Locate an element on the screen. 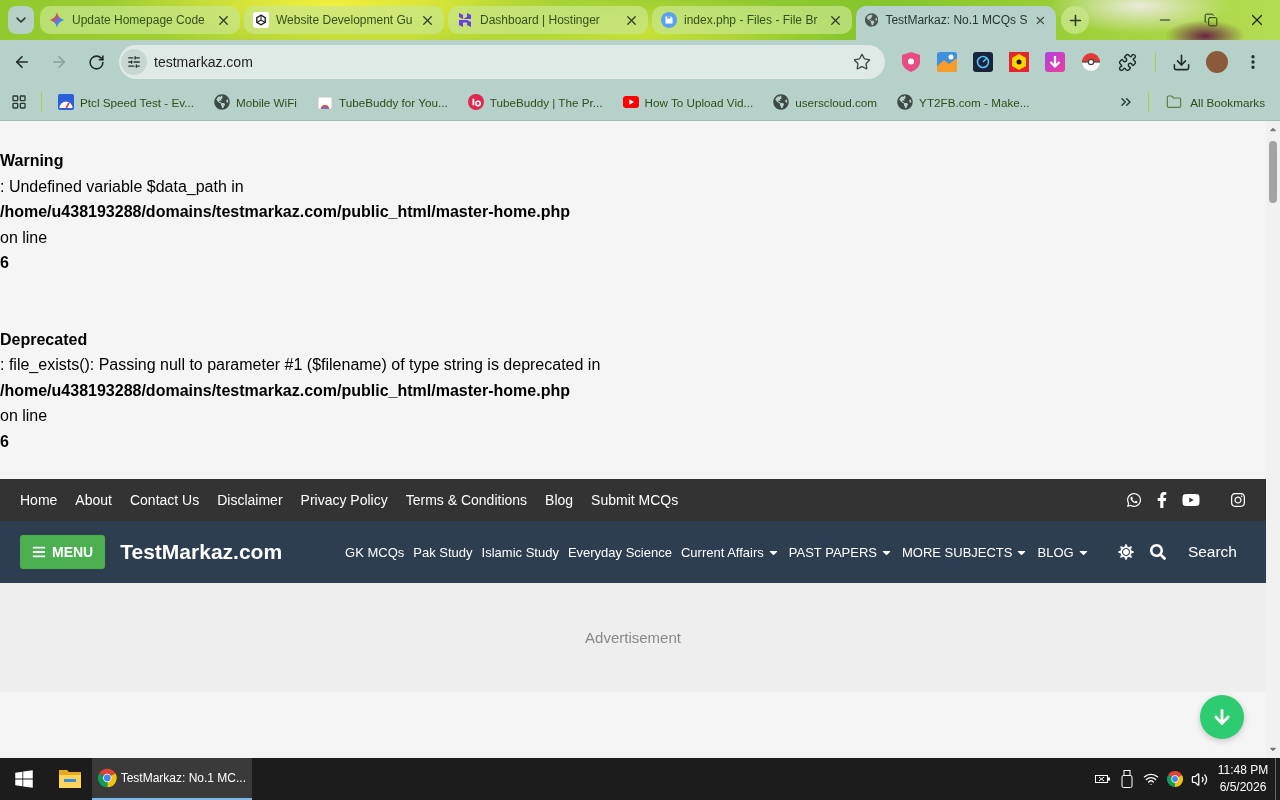 This screenshot has width=1280, height=800. nav-link: Home is located at coordinates (39, 500).